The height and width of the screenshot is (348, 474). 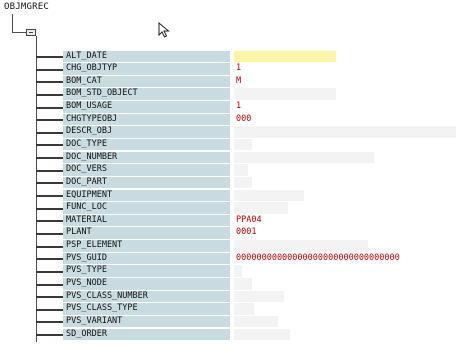 I want to click on field-row: BOM_USAGE 1, so click(x=237, y=107).